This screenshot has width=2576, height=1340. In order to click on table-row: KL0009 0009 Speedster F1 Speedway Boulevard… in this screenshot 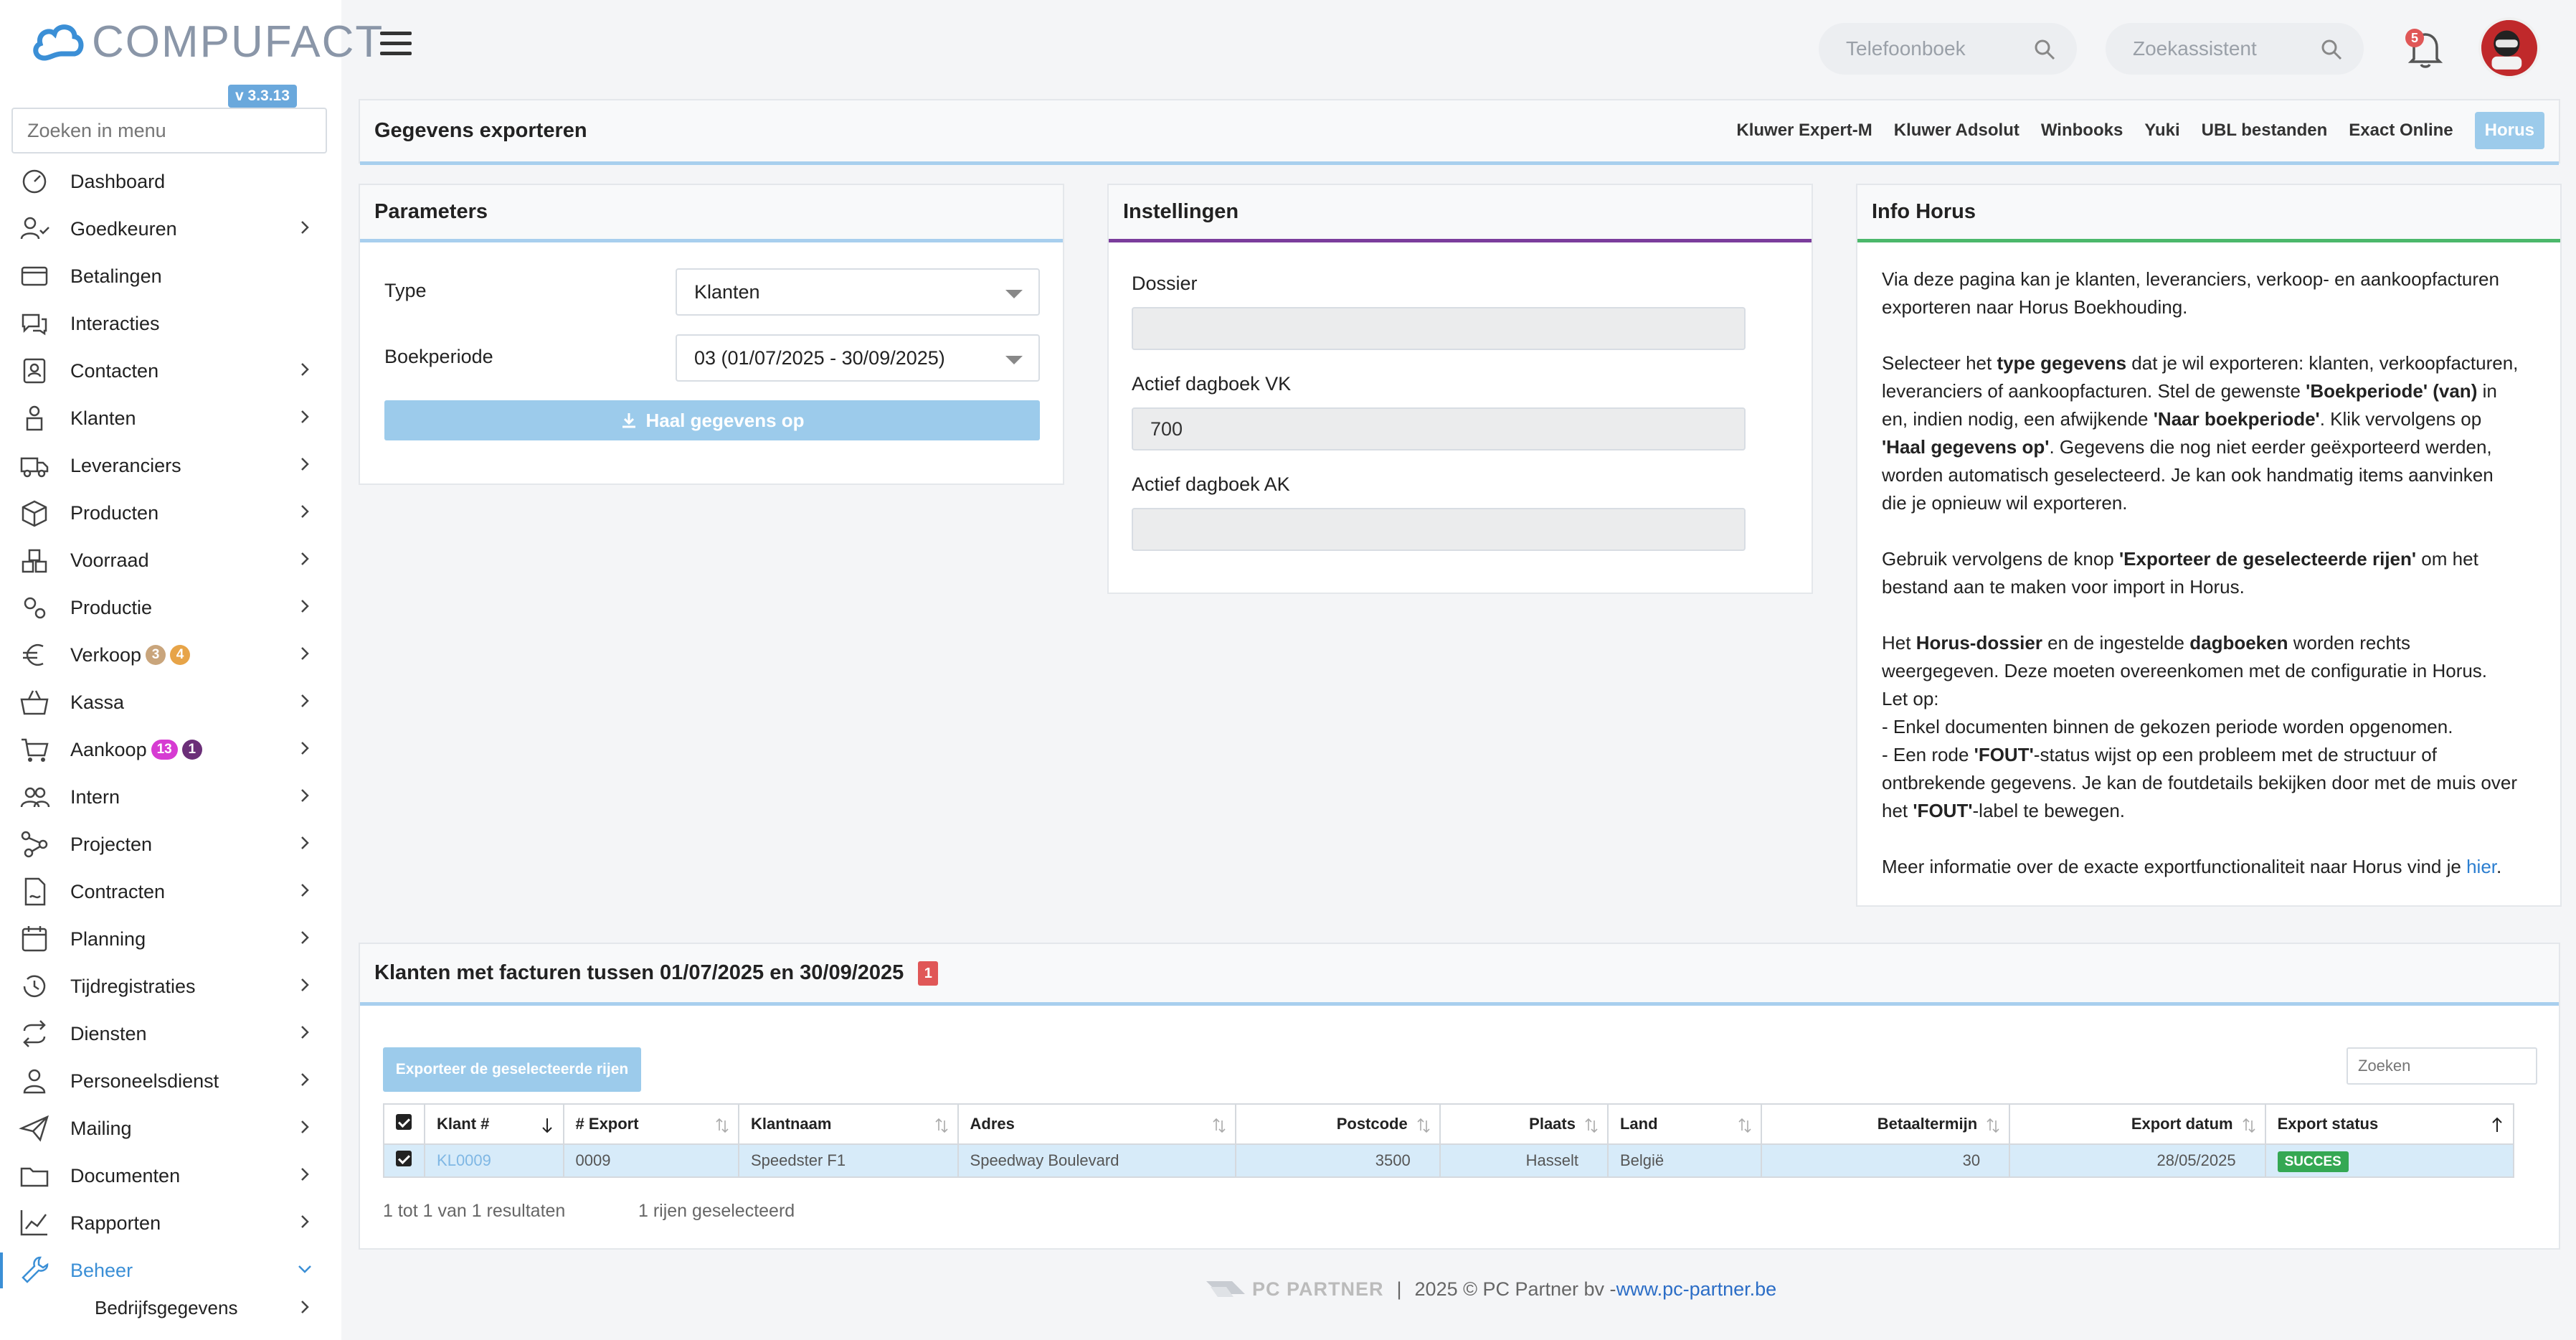, I will do `click(1448, 1160)`.